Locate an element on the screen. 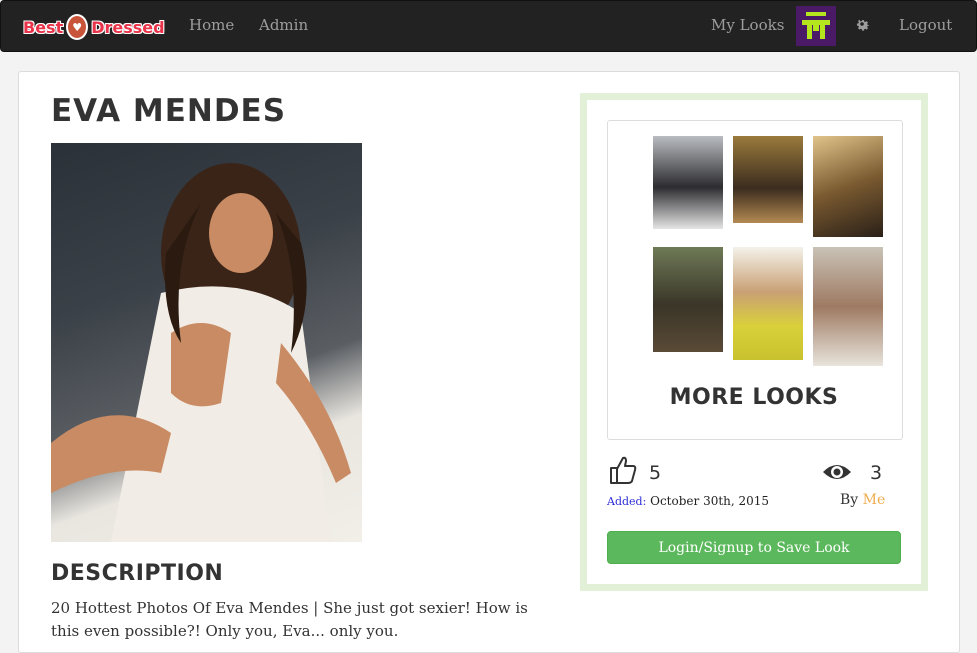 Image resolution: width=977 pixels, height=653 pixels. eye-icon is located at coordinates (837, 474).